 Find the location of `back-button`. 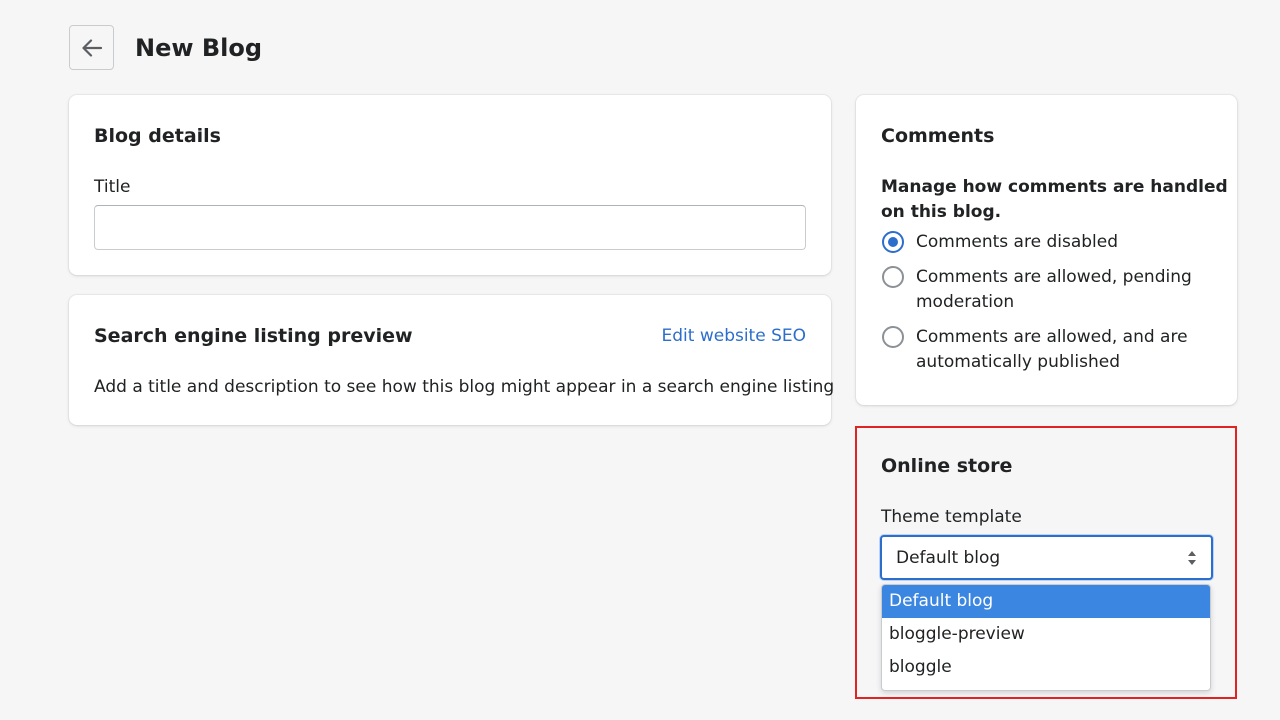

back-button is located at coordinates (91, 47).